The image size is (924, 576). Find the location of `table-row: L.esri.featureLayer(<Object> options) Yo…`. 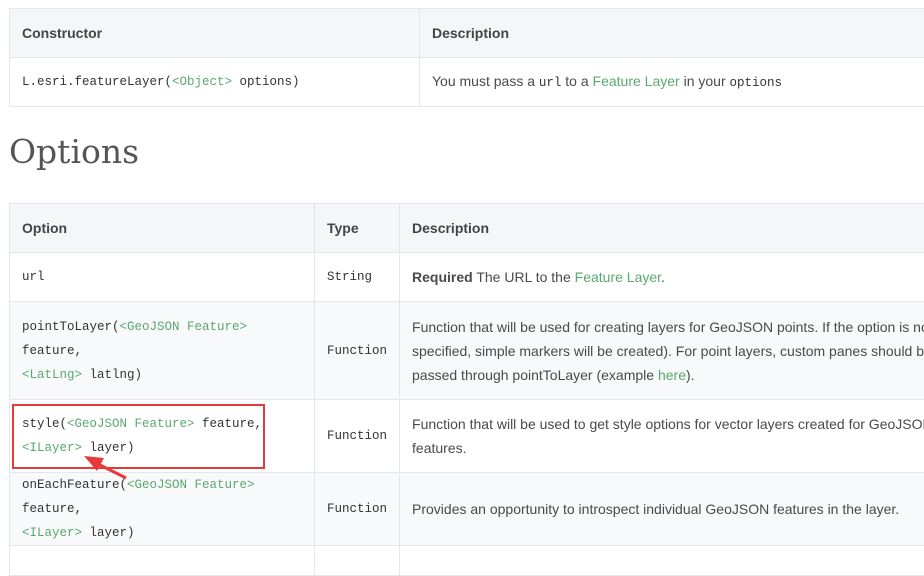

table-row: L.esri.featureLayer(<Object> options) Yo… is located at coordinates (467, 82).